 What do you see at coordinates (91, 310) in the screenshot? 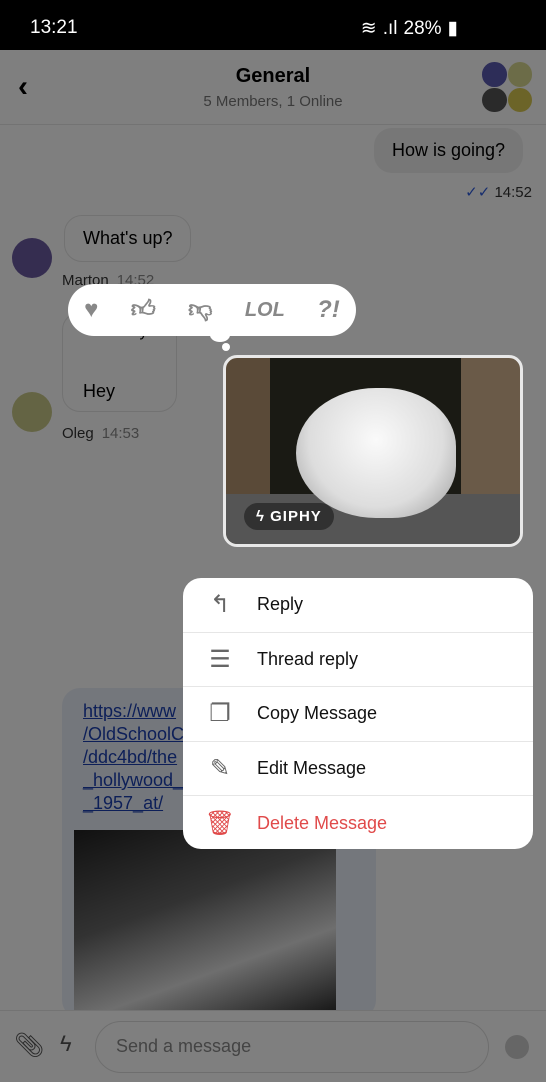
I see `heart-icon: ♥` at bounding box center [91, 310].